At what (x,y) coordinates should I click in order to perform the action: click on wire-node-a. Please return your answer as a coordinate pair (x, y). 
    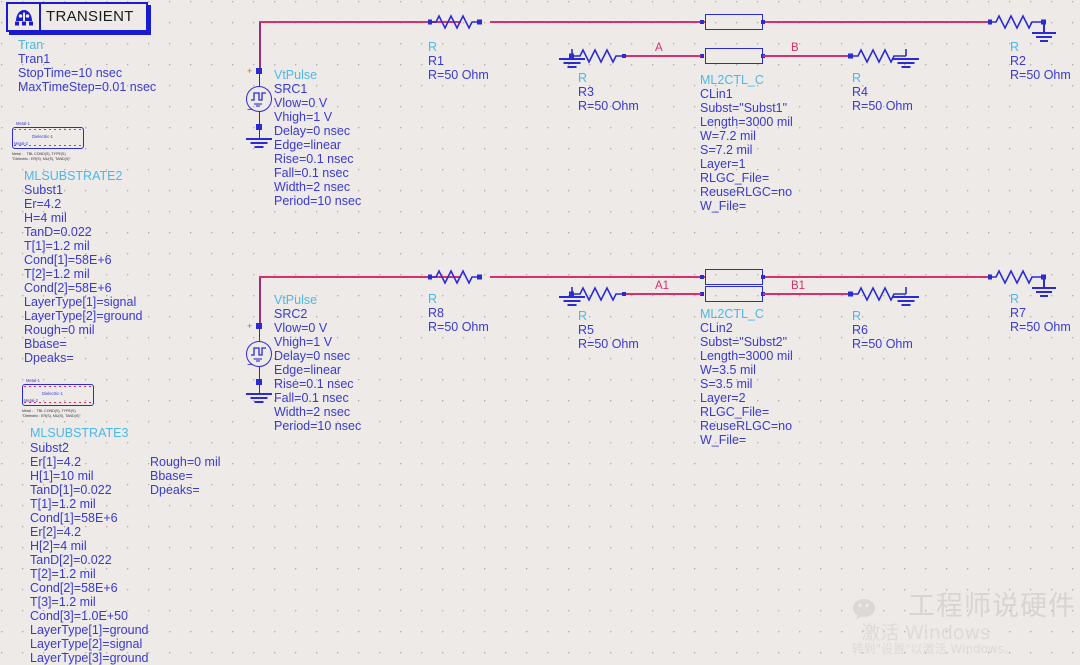
    Looking at the image, I should click on (663, 56).